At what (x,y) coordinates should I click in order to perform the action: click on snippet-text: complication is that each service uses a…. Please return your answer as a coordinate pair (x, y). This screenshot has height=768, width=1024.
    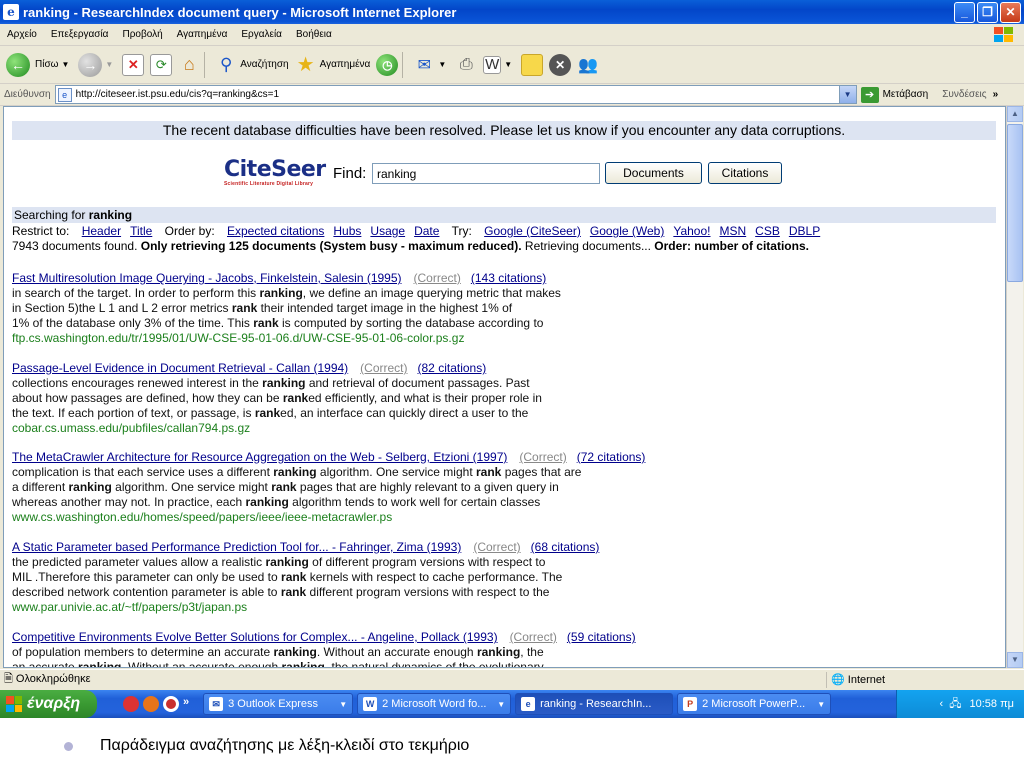
    Looking at the image, I should click on (143, 472).